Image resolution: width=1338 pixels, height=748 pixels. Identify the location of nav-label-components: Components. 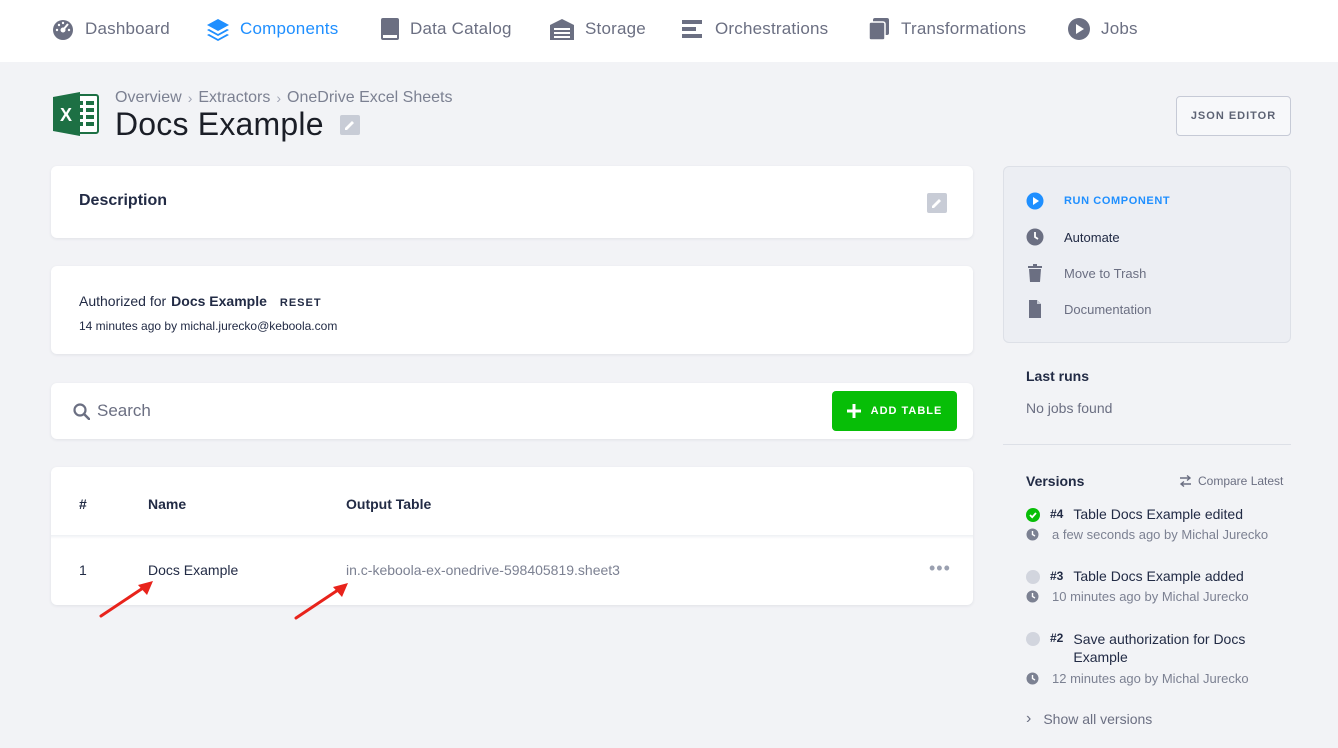
(289, 28).